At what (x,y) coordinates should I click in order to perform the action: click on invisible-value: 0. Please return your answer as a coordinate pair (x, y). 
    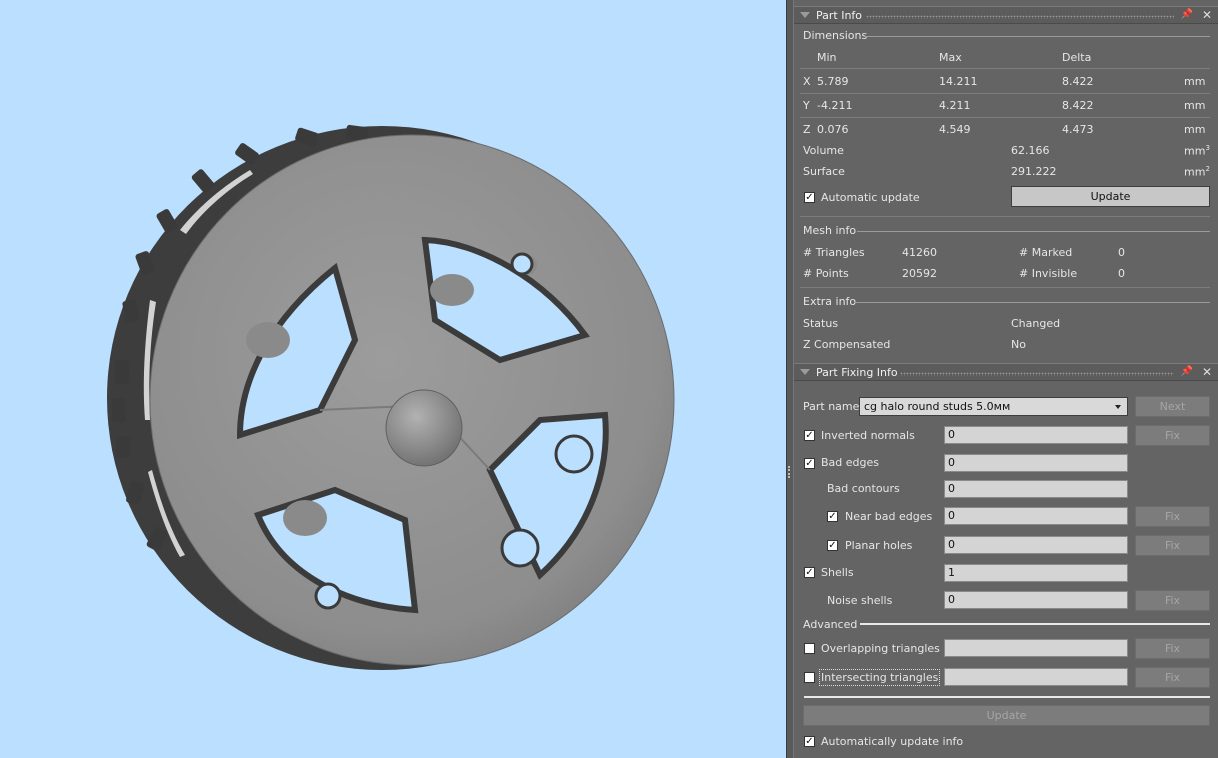
    Looking at the image, I should click on (1121, 273).